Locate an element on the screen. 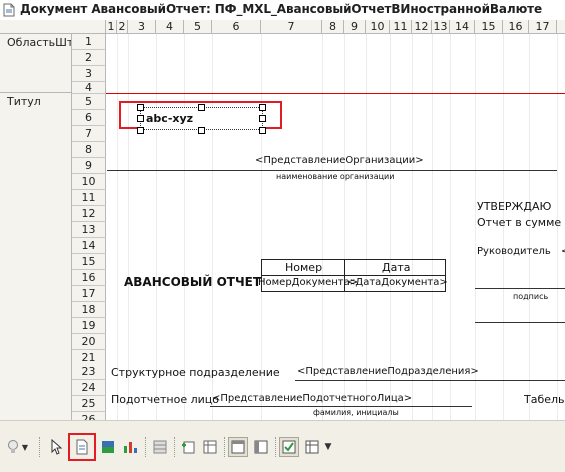  column-header: 8 is located at coordinates (333, 27).